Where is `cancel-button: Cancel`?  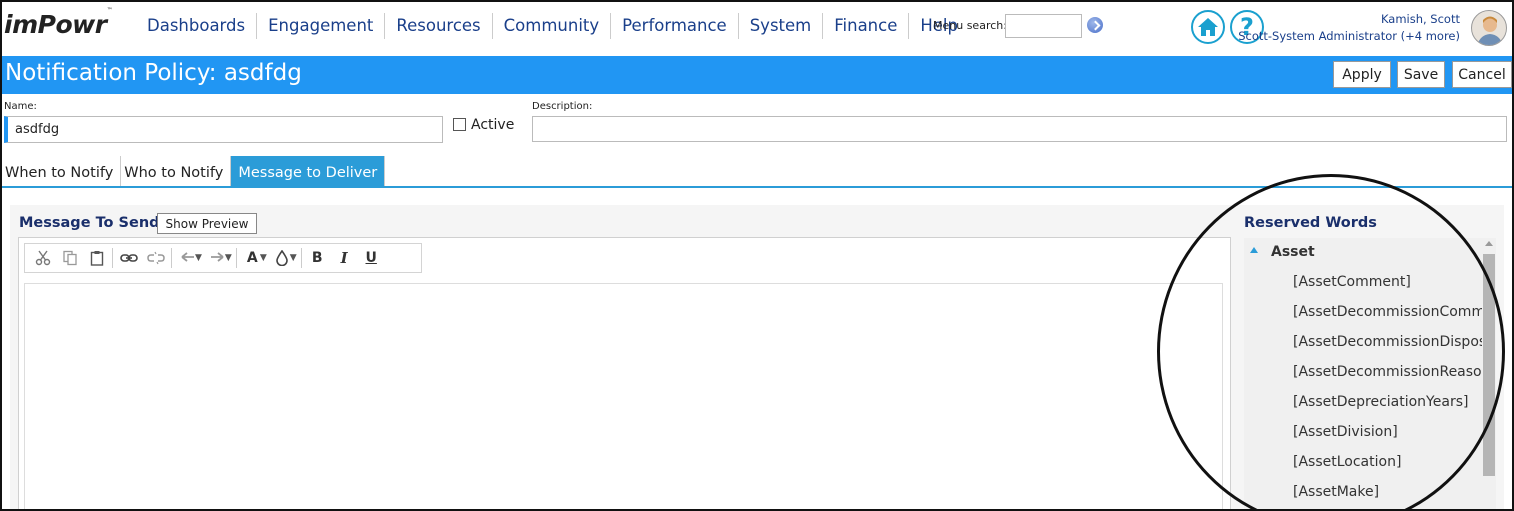
cancel-button: Cancel is located at coordinates (1482, 74).